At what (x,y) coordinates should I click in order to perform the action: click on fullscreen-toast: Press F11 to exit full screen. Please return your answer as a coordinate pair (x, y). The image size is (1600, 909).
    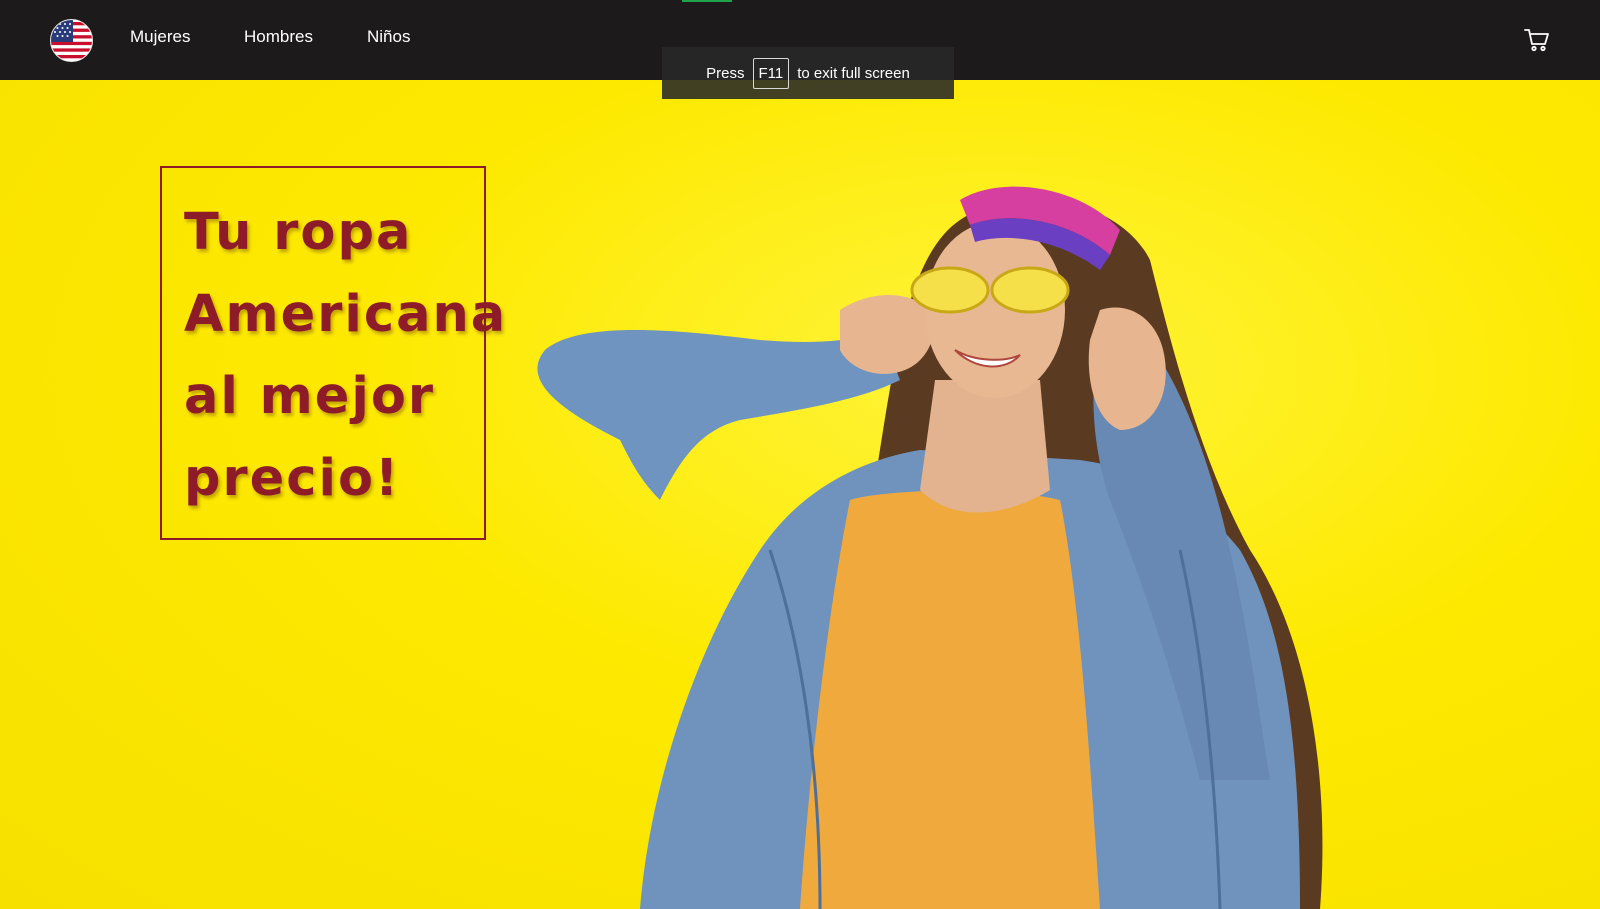
    Looking at the image, I should click on (808, 73).